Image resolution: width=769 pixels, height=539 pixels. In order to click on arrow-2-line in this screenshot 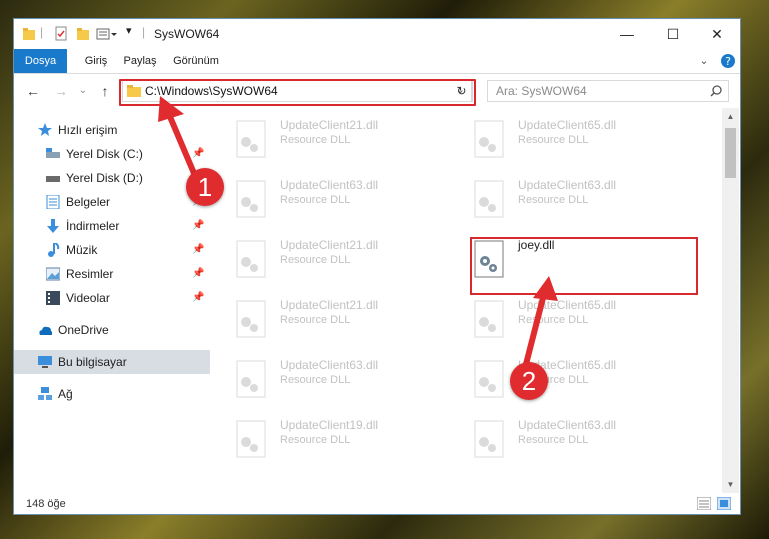, I will do `click(534, 333)`.